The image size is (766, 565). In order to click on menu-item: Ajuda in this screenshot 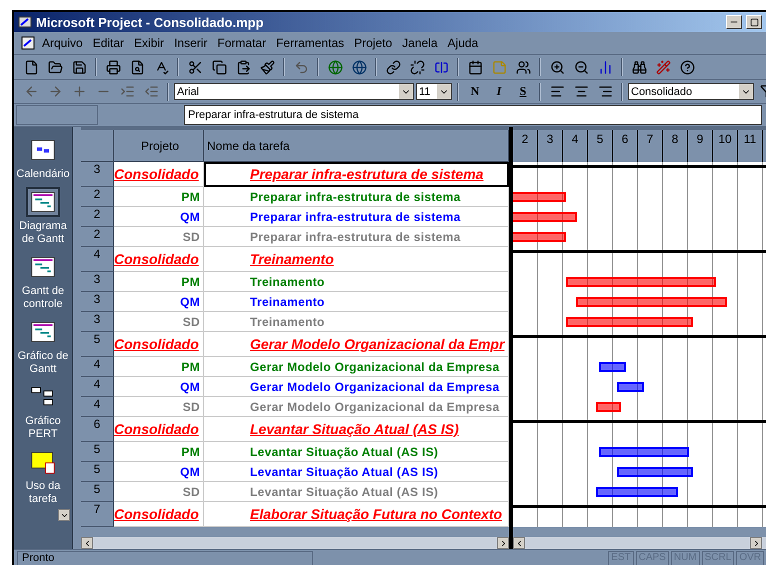, I will do `click(463, 43)`.